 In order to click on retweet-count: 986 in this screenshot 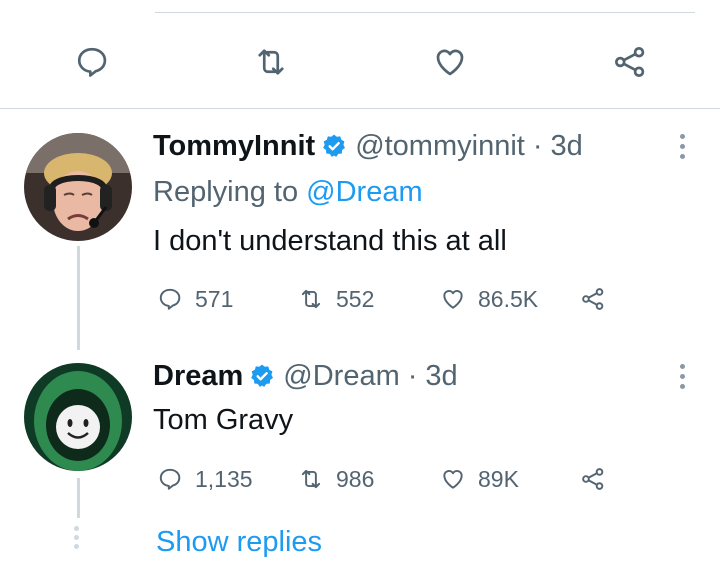, I will do `click(355, 478)`.